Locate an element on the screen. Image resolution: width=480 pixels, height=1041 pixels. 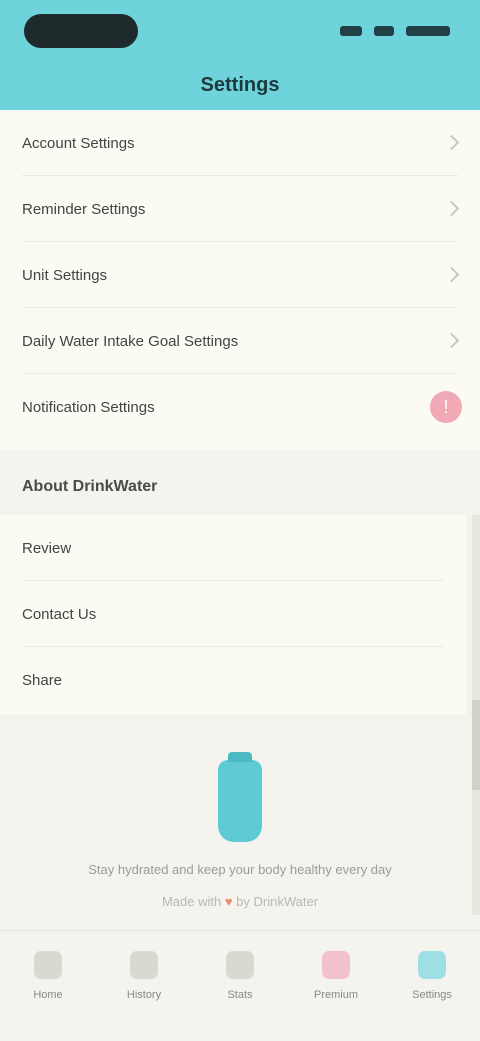
footer-credit-prefix: Made with is located at coordinates (191, 901).